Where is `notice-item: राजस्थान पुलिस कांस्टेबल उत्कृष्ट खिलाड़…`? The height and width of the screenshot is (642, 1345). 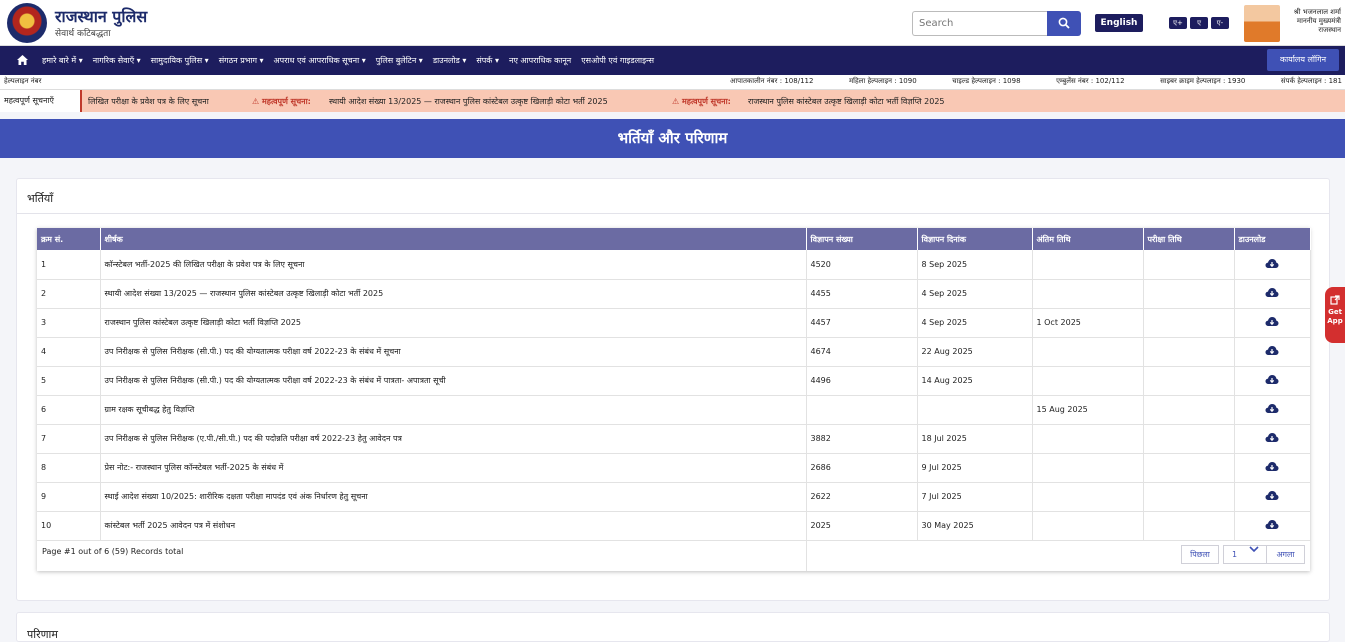
notice-item: राजस्थान पुलिस कांस्टेबल उत्कृष्ट खिलाड़… is located at coordinates (846, 101).